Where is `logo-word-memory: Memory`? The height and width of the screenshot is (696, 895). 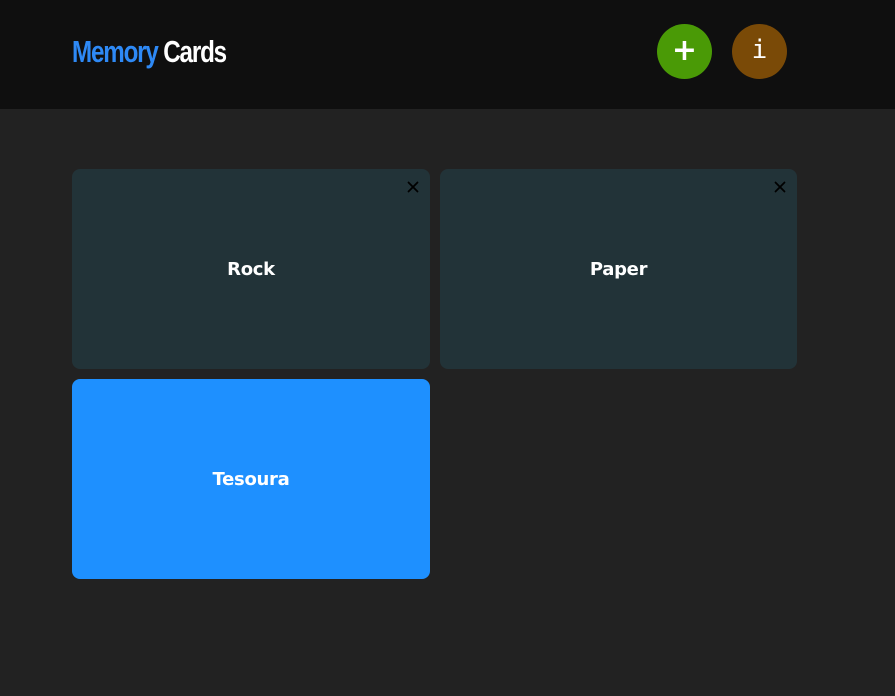
logo-word-memory: Memory is located at coordinates (115, 51).